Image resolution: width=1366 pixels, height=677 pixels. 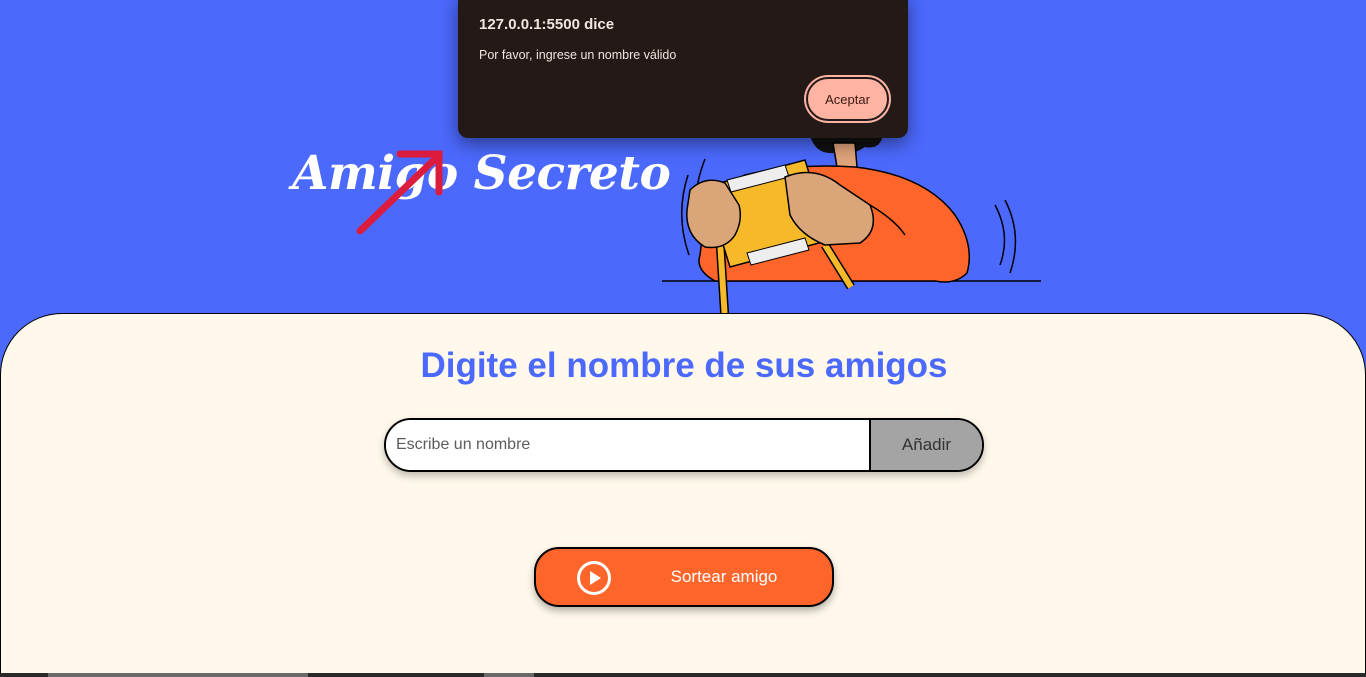 I want to click on red-arrow-annotation, so click(x=399, y=192).